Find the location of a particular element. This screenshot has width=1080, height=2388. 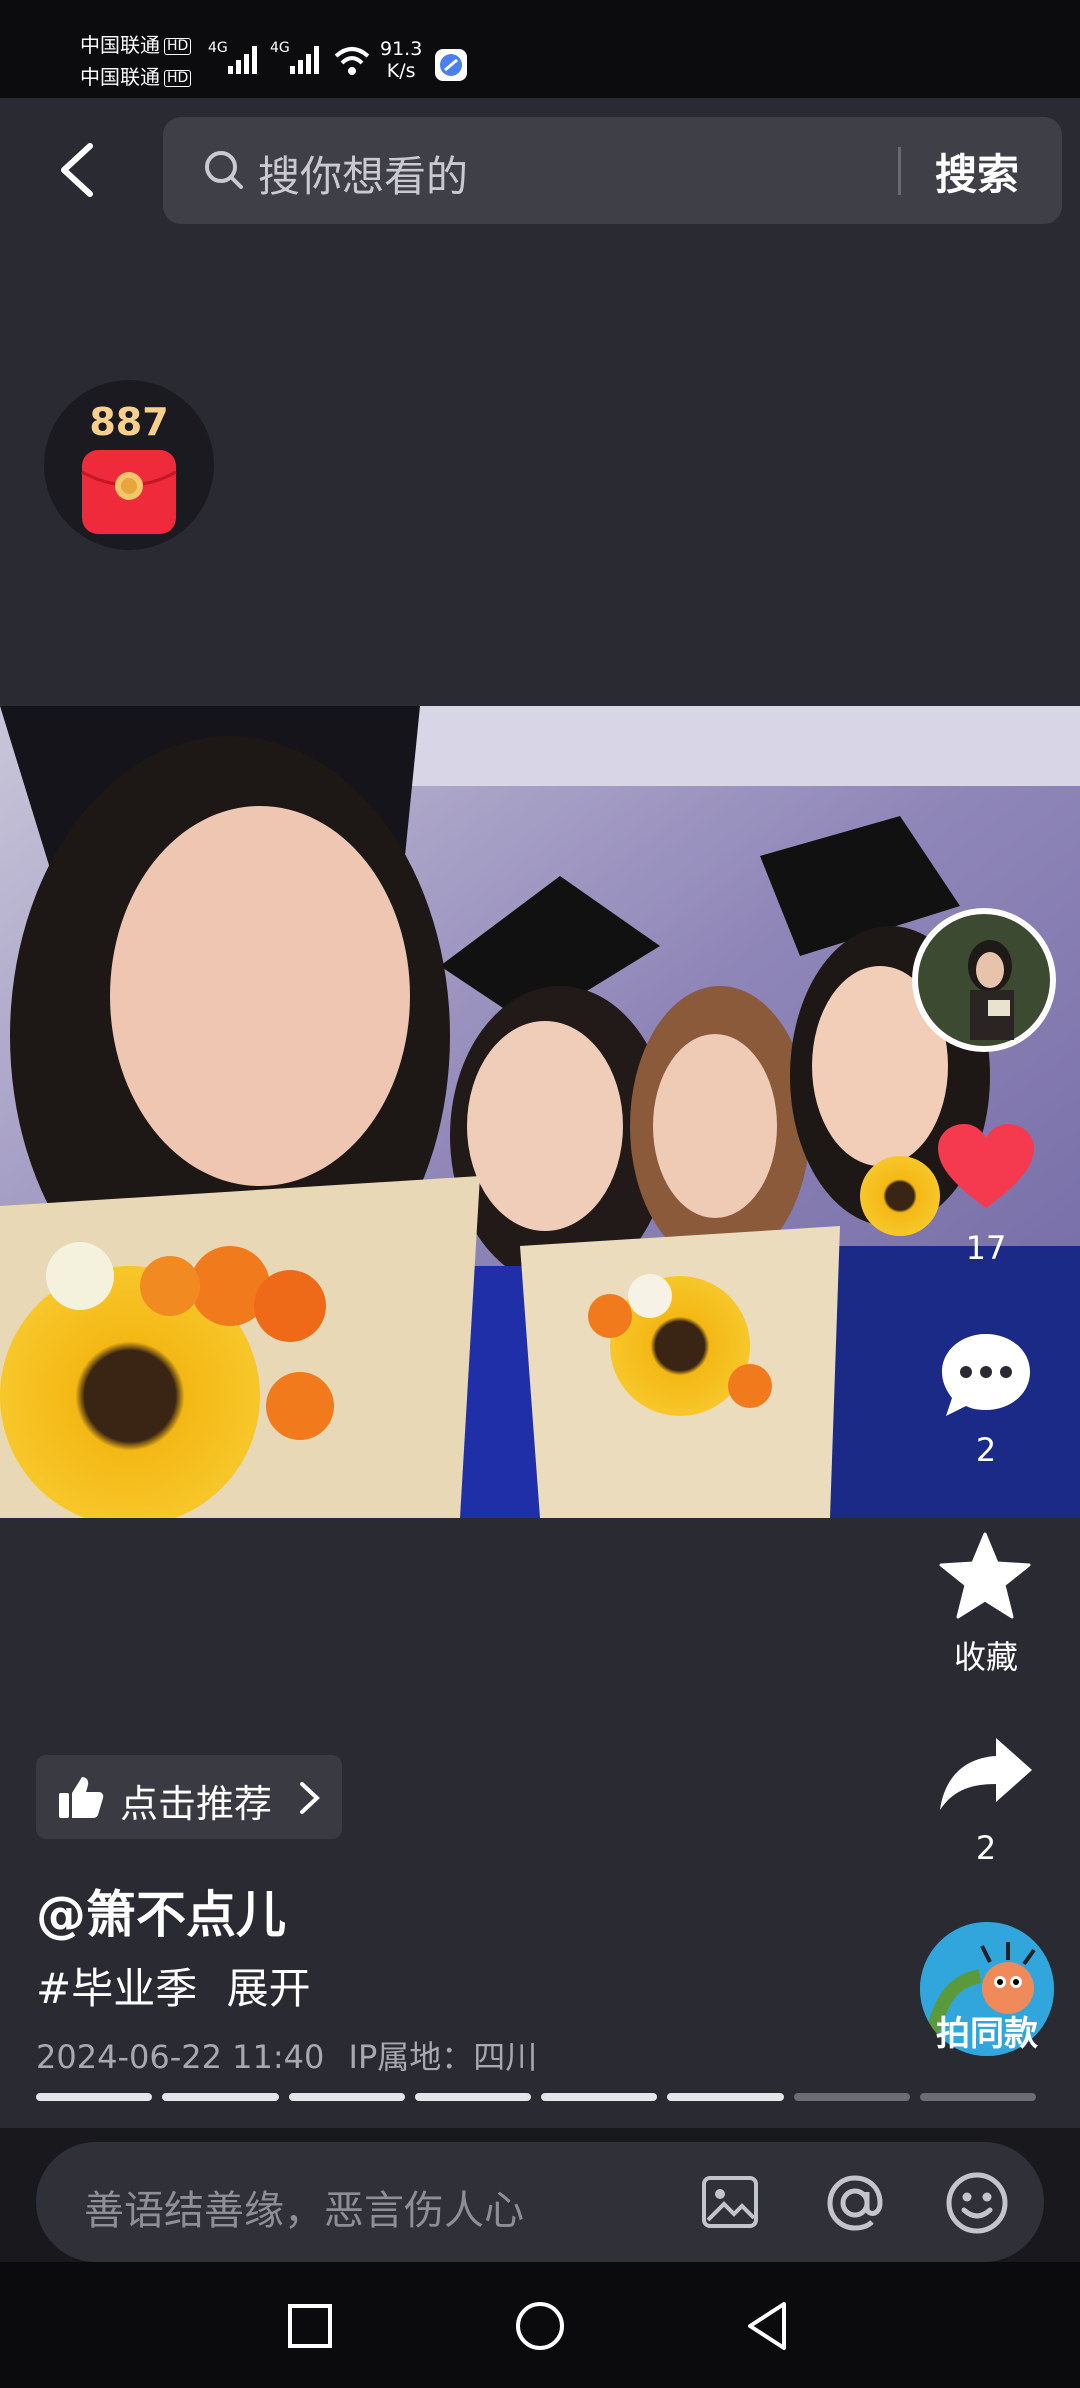

recommend-label: 点击推荐 is located at coordinates (196, 1804).